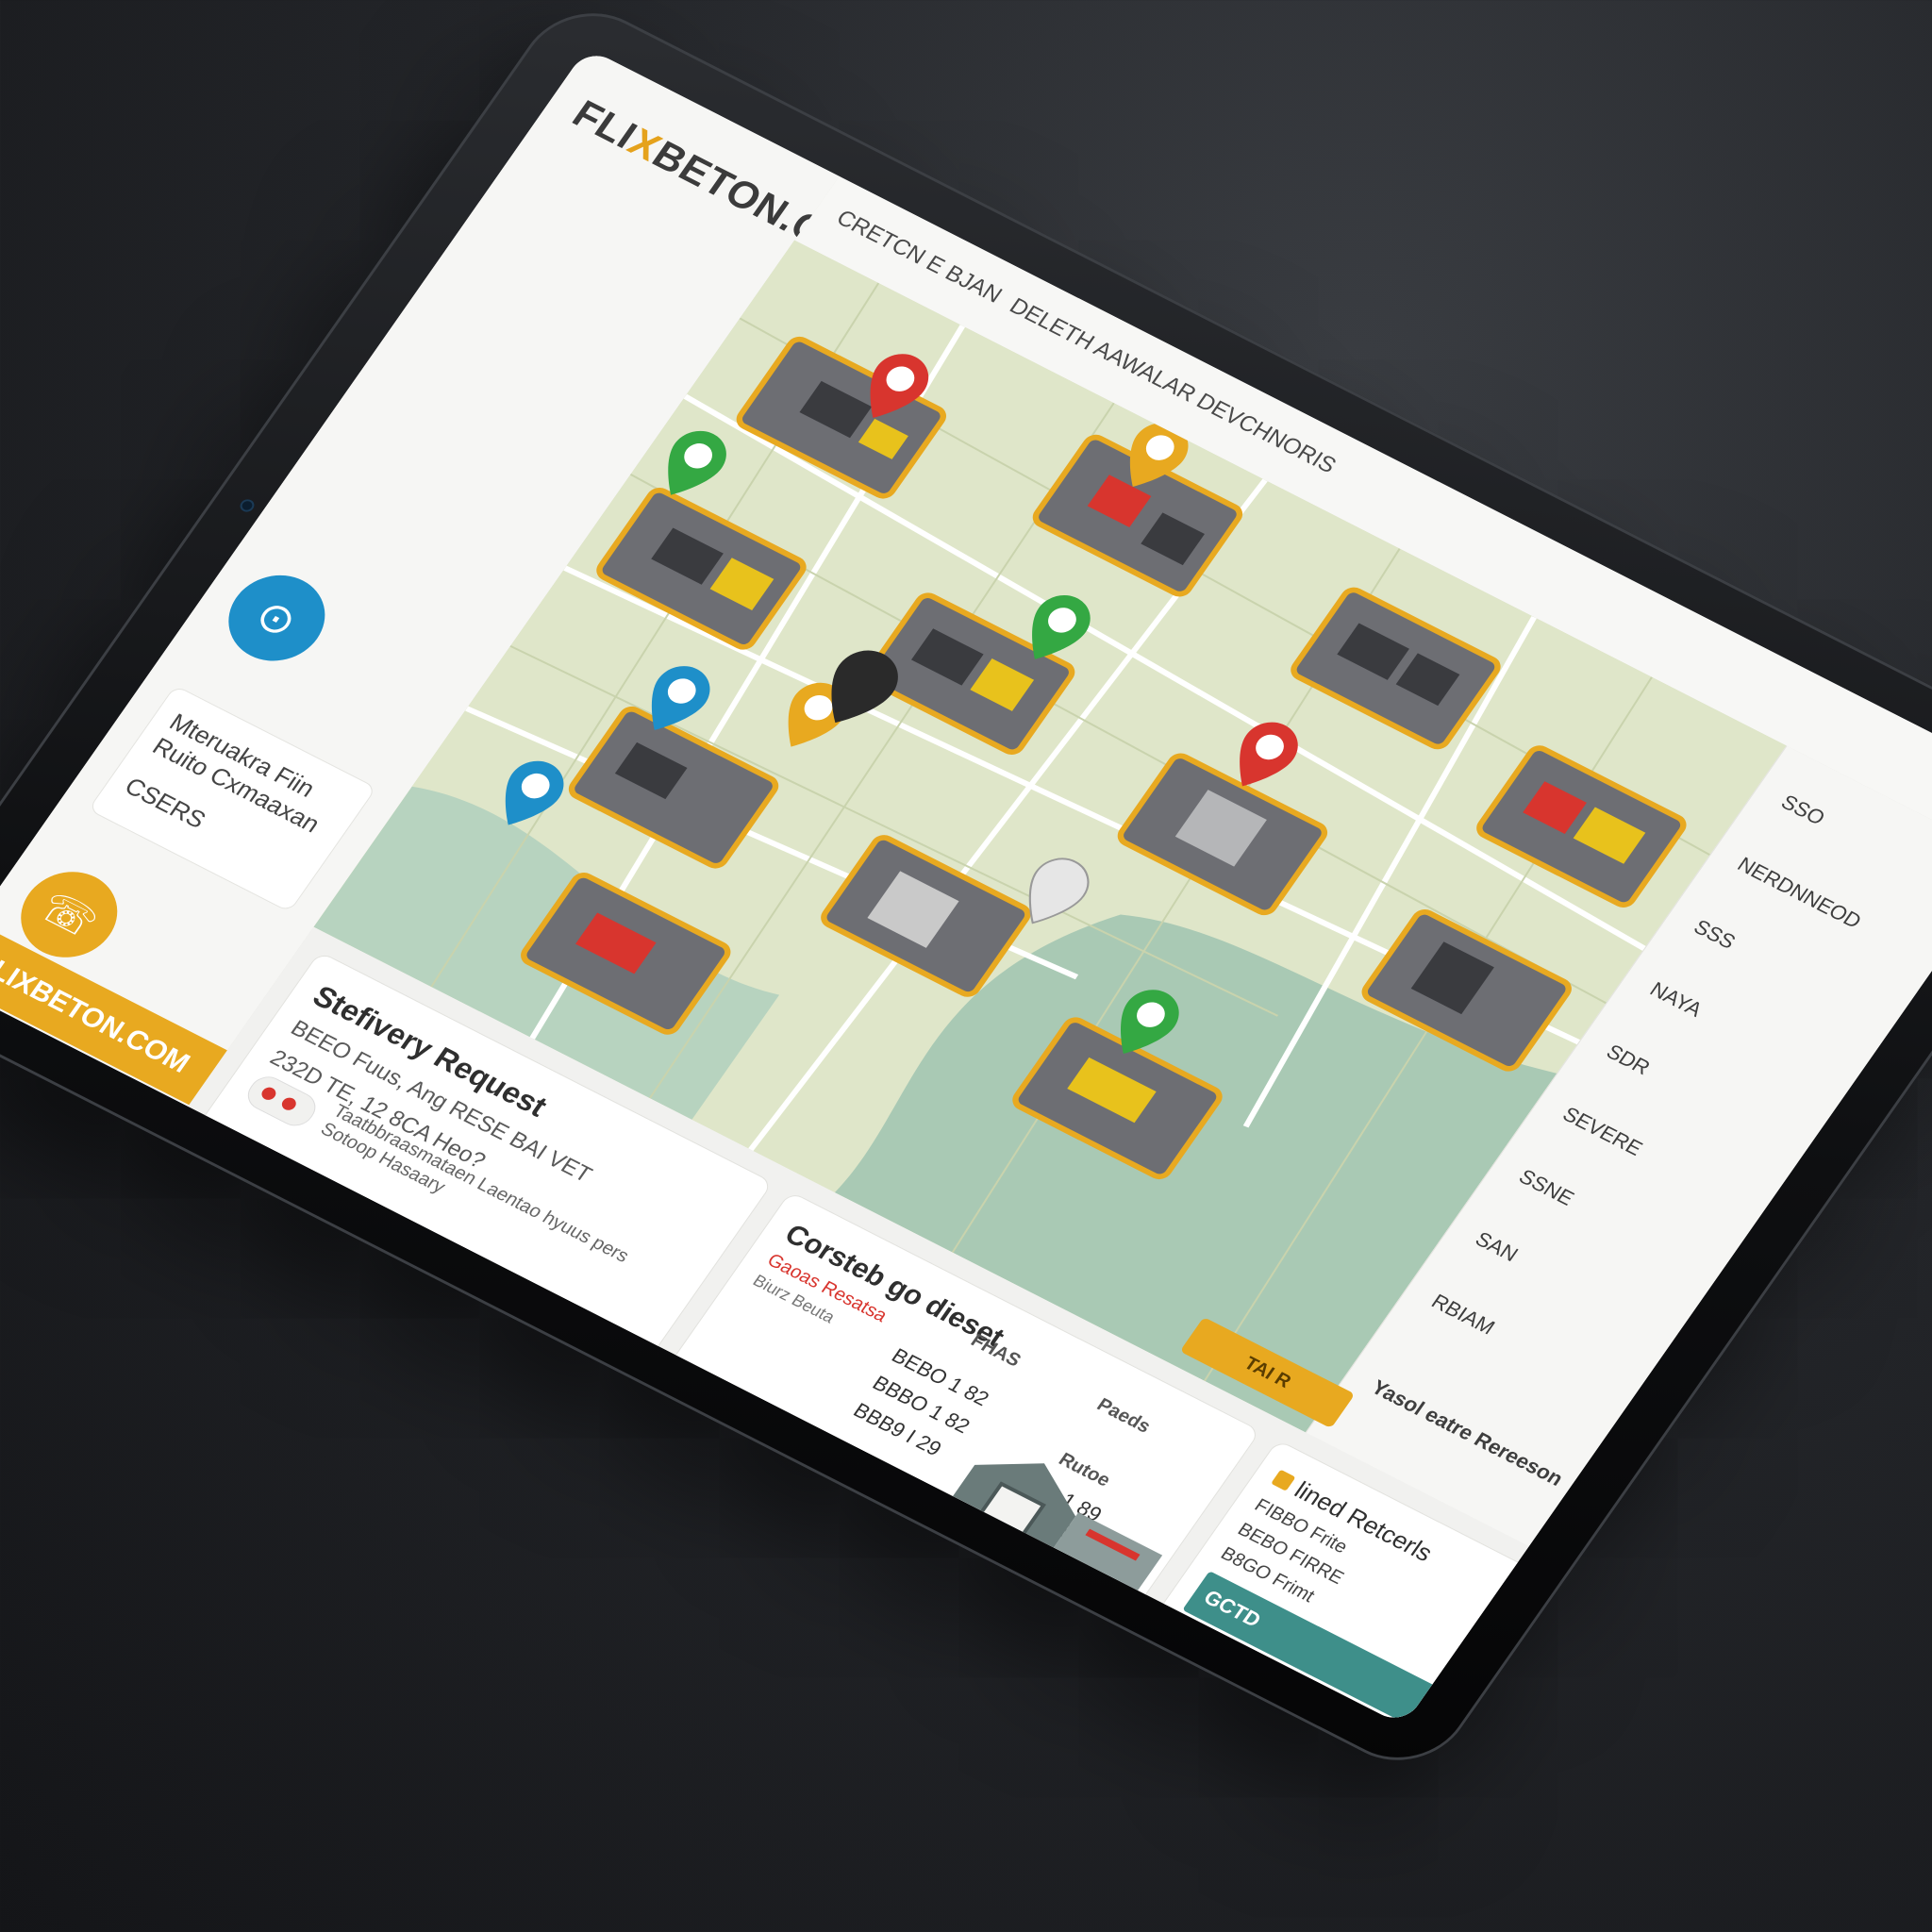  I want to click on site-list-item: RBIAM, so click(1463, 1315).